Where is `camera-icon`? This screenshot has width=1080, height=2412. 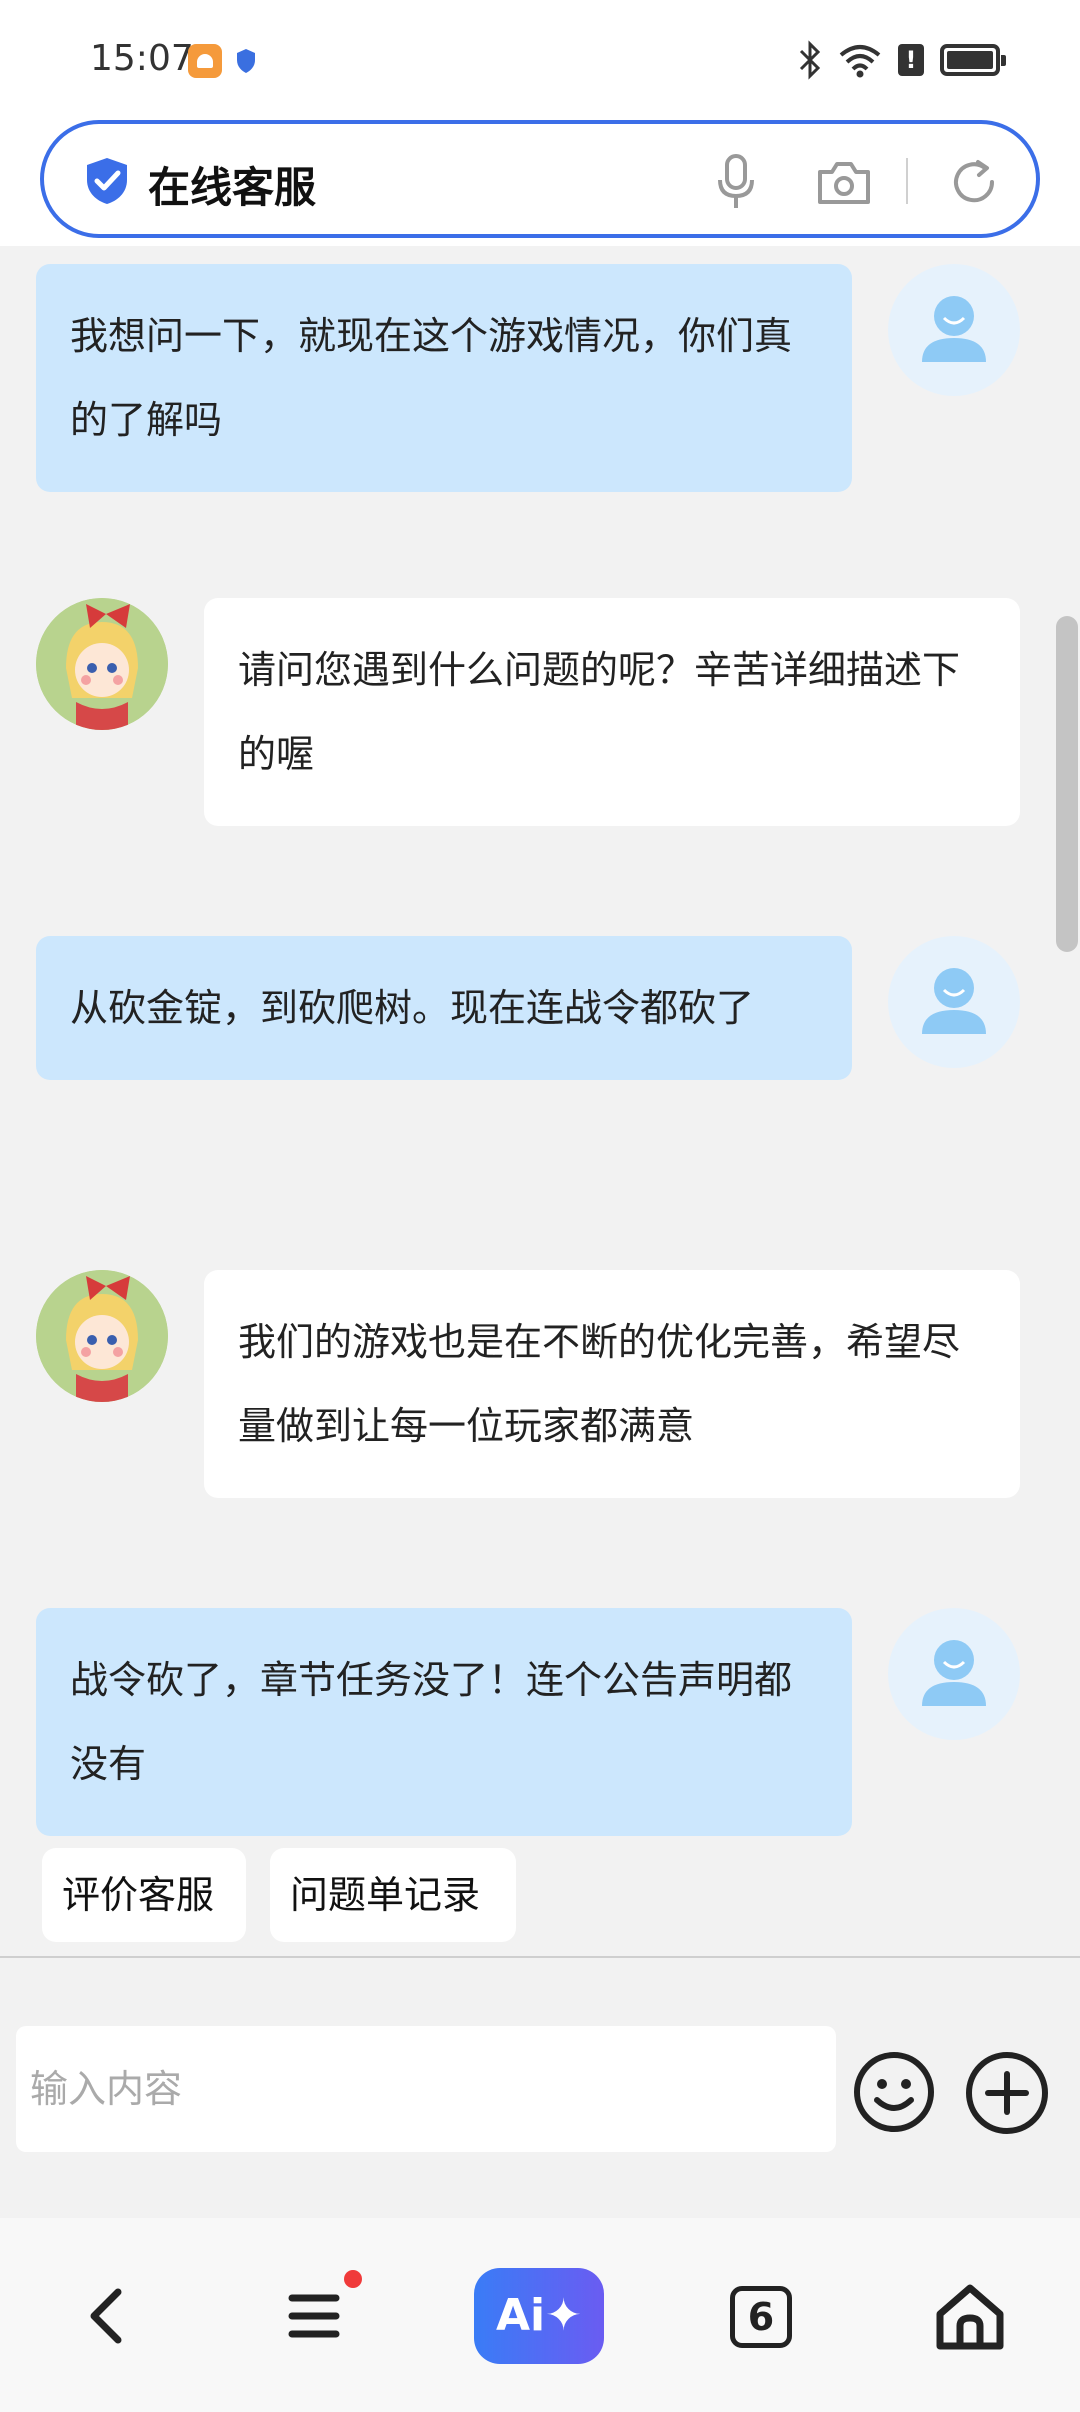
camera-icon is located at coordinates (844, 182).